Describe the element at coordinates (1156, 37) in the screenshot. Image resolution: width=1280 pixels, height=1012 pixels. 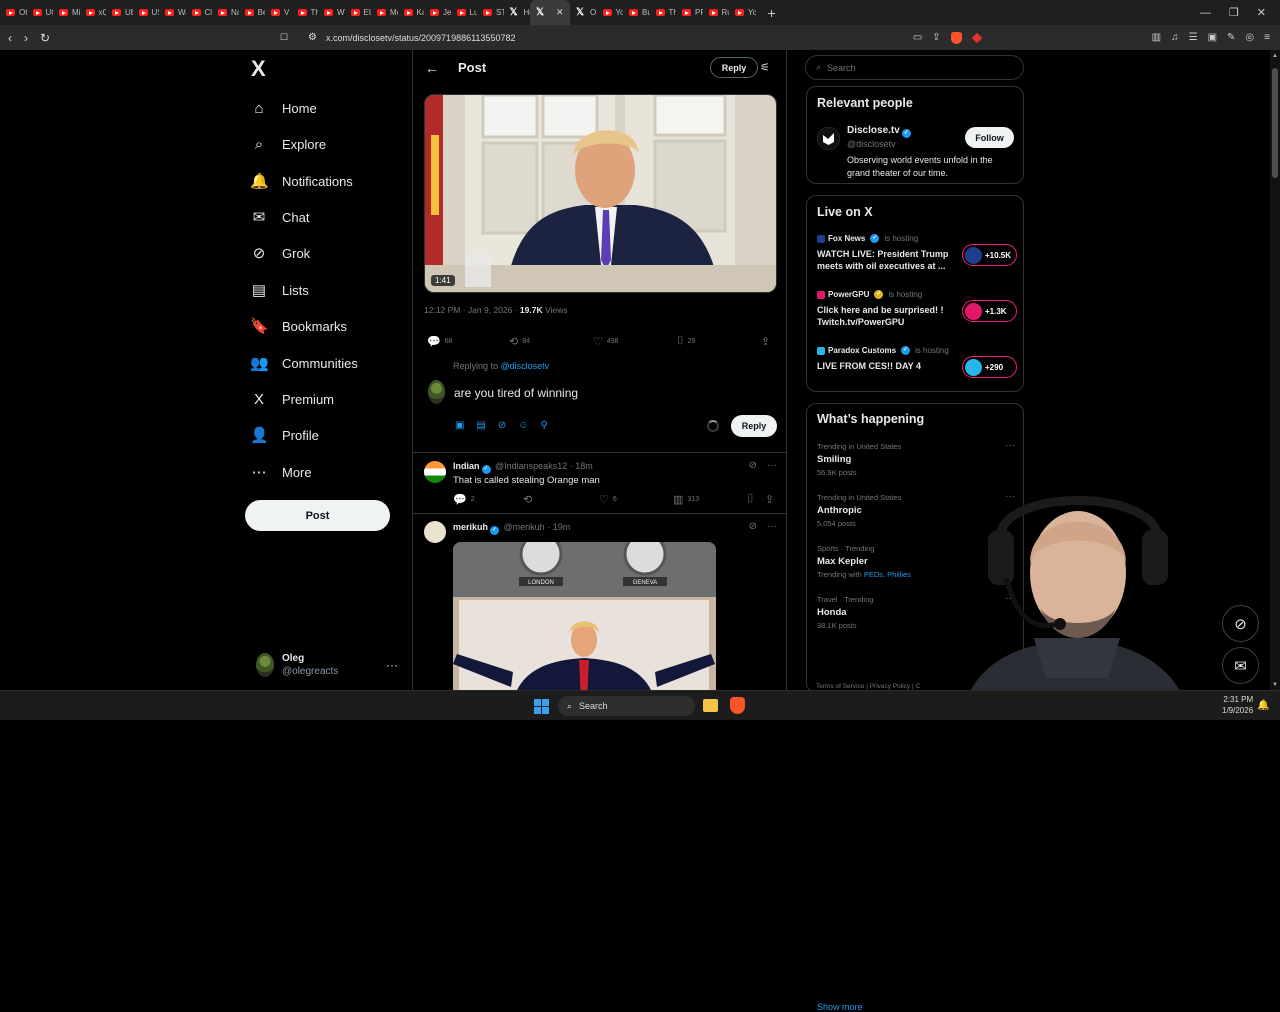
I see `sidebar-toggle-icon: ▥` at that location.